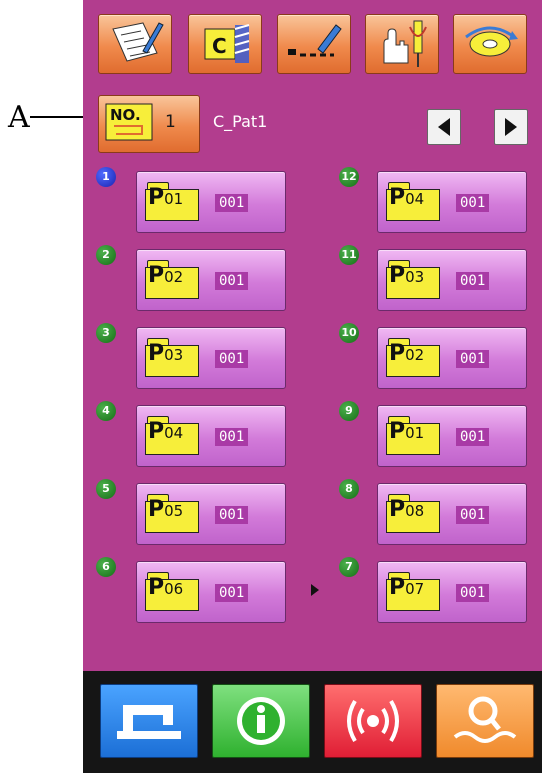 The height and width of the screenshot is (773, 542). What do you see at coordinates (349, 177) in the screenshot?
I see `step-number-badge: 12` at bounding box center [349, 177].